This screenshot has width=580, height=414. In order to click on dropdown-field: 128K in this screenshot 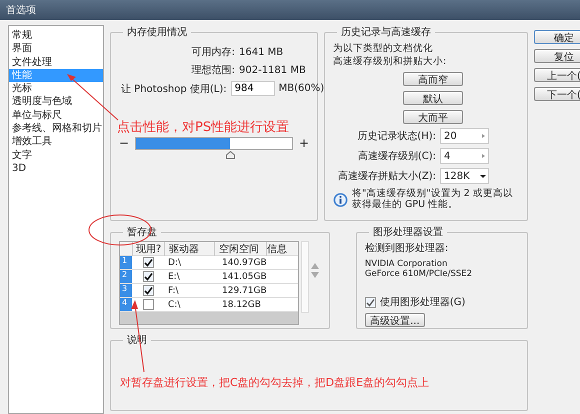, I will do `click(464, 176)`.